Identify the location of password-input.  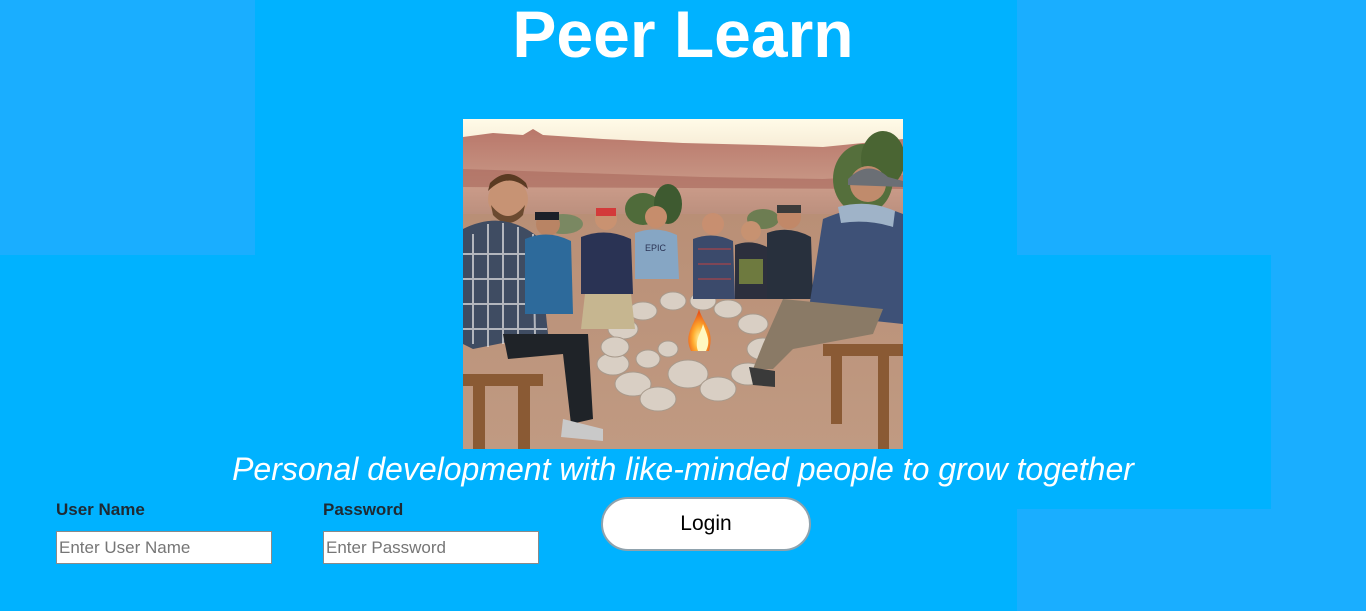
(431, 547).